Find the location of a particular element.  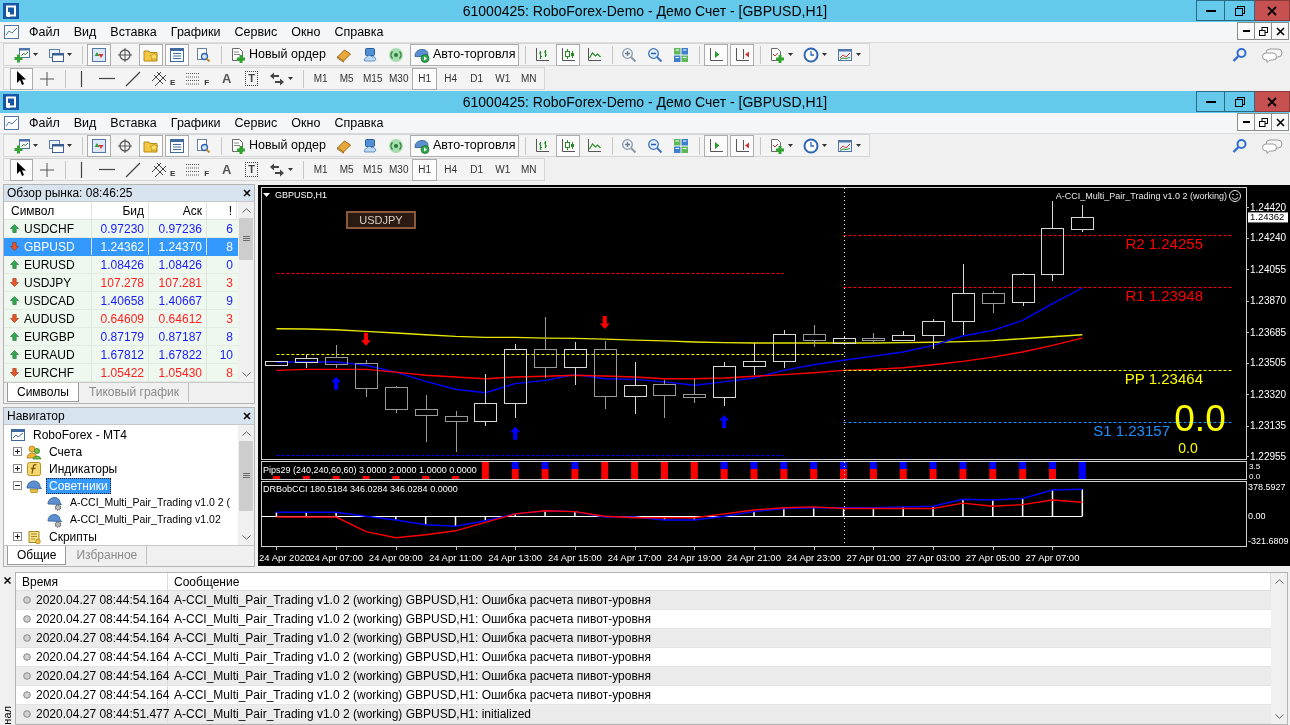

chart-button: USDJPY is located at coordinates (381, 220).